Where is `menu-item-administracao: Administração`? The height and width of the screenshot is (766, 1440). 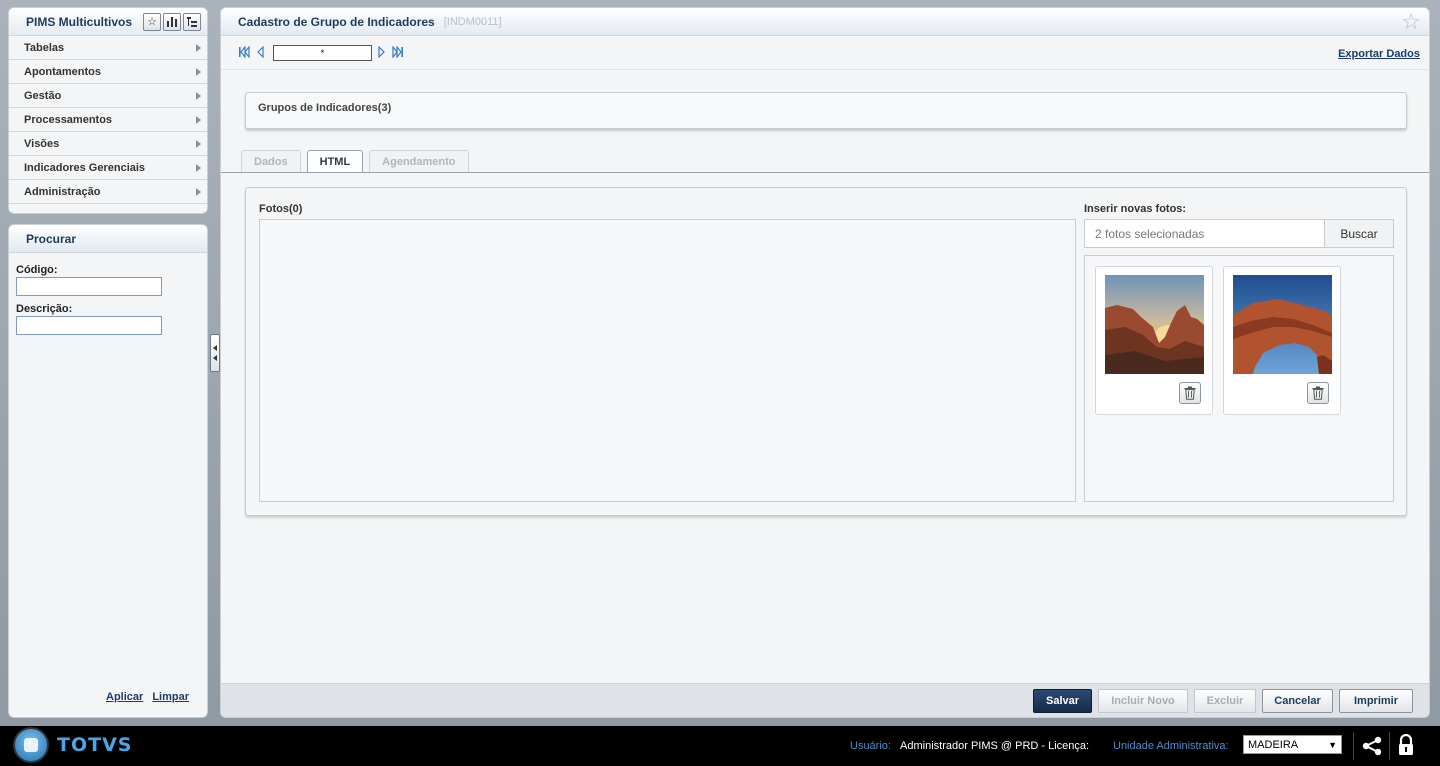
menu-item-administracao: Administração is located at coordinates (108, 192).